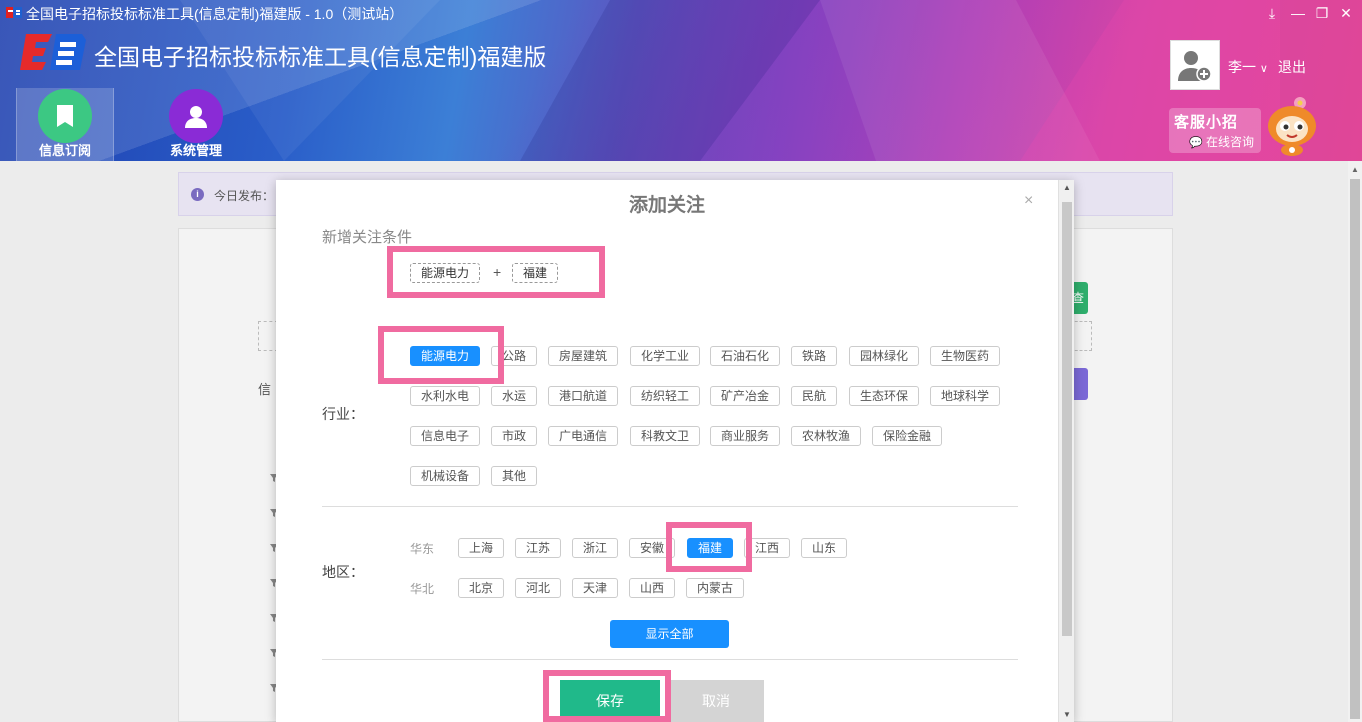  I want to click on brand-logo-icon, so click(53, 52).